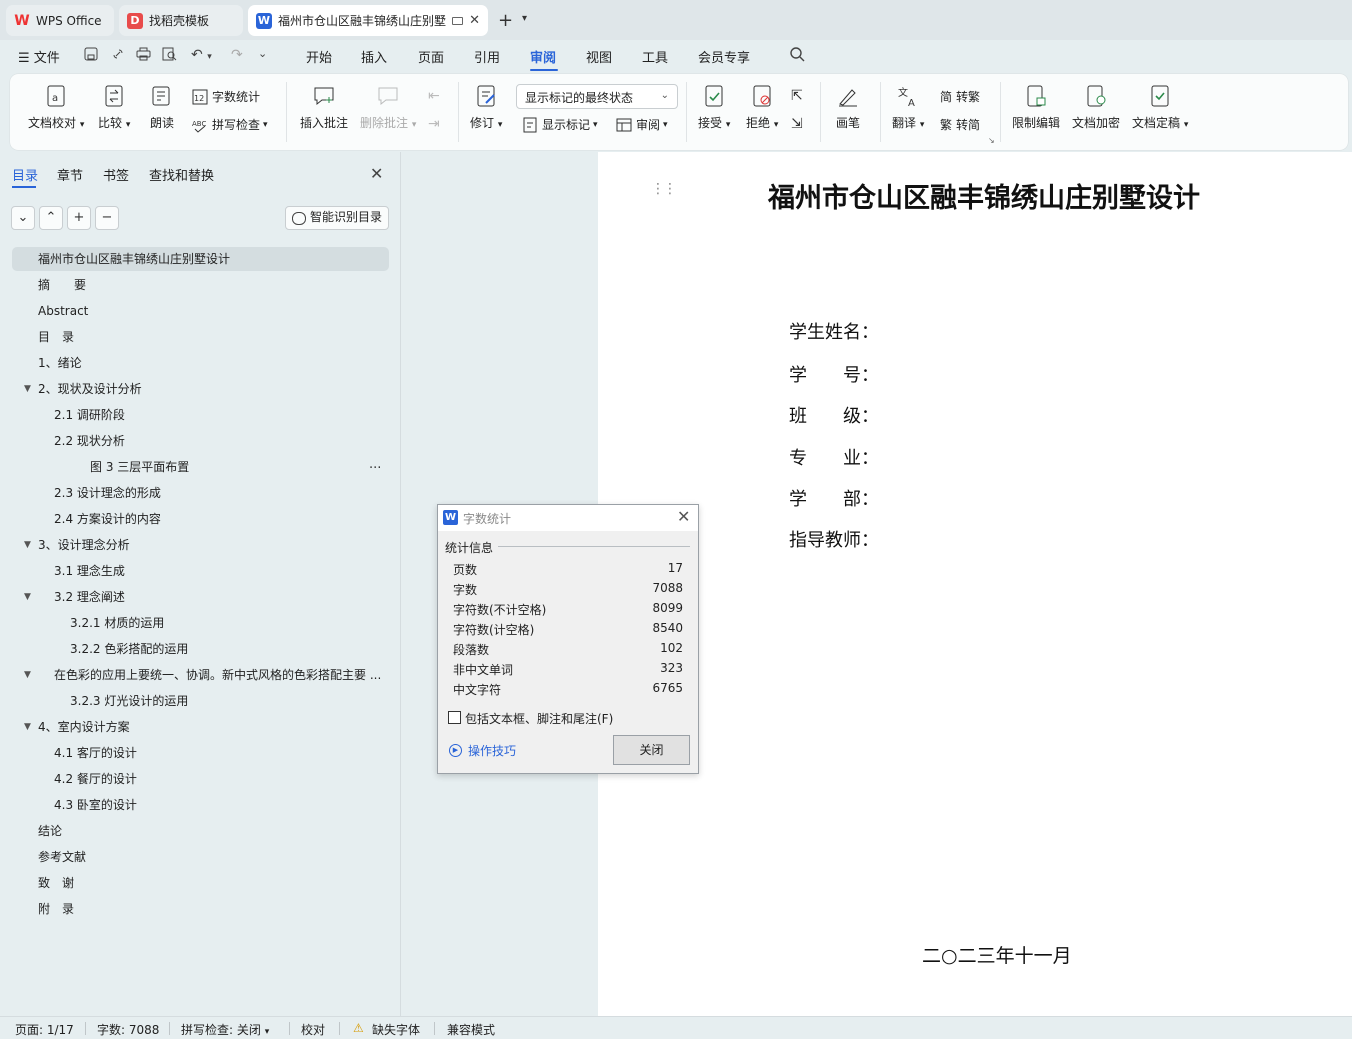 This screenshot has width=1352, height=1039. What do you see at coordinates (23, 218) in the screenshot?
I see `expand-all-button: ⌄` at bounding box center [23, 218].